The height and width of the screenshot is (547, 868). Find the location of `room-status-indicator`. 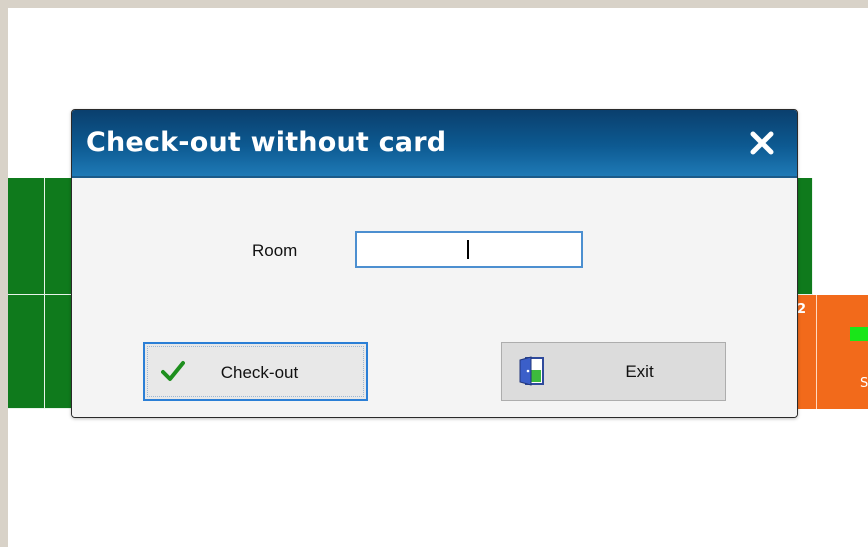

room-status-indicator is located at coordinates (859, 334).